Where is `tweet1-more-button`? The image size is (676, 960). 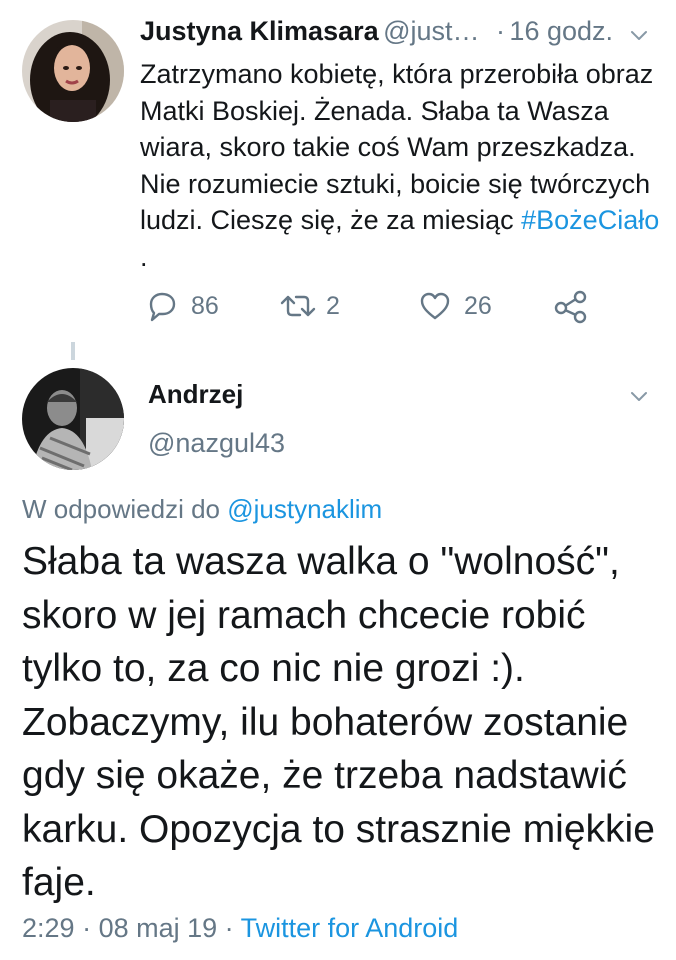
tweet1-more-button is located at coordinates (639, 35).